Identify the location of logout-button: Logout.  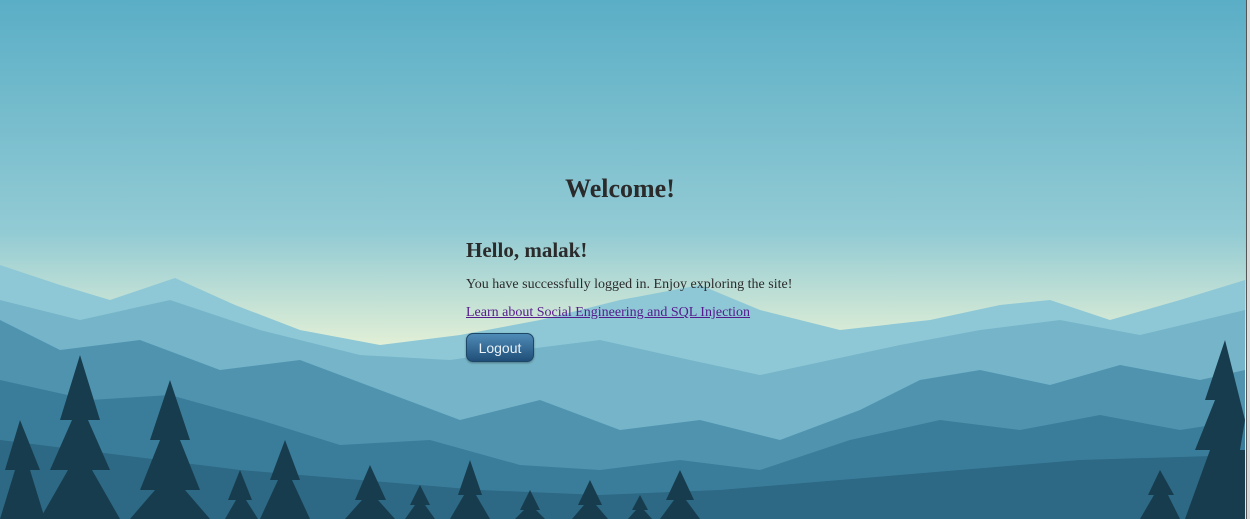
(500, 347).